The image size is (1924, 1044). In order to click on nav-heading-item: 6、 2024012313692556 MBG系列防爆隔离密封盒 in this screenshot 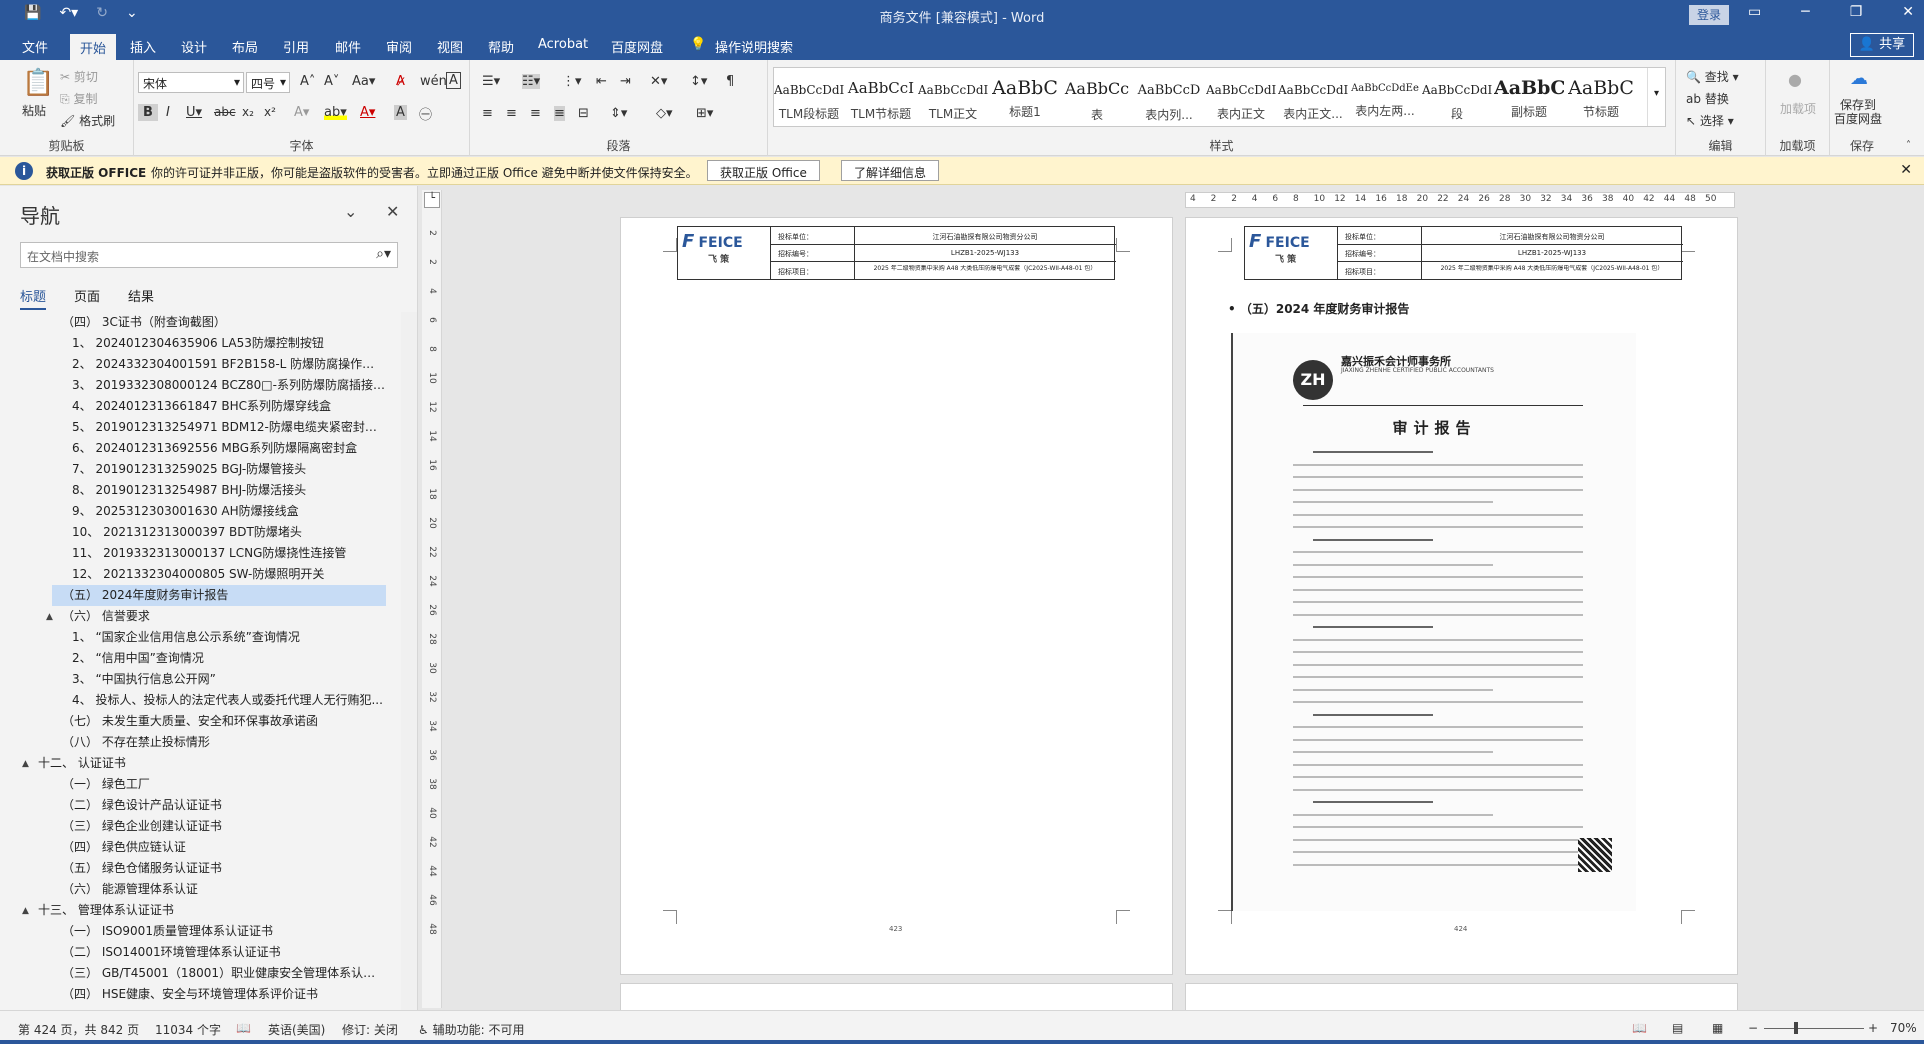, I will do `click(229, 448)`.